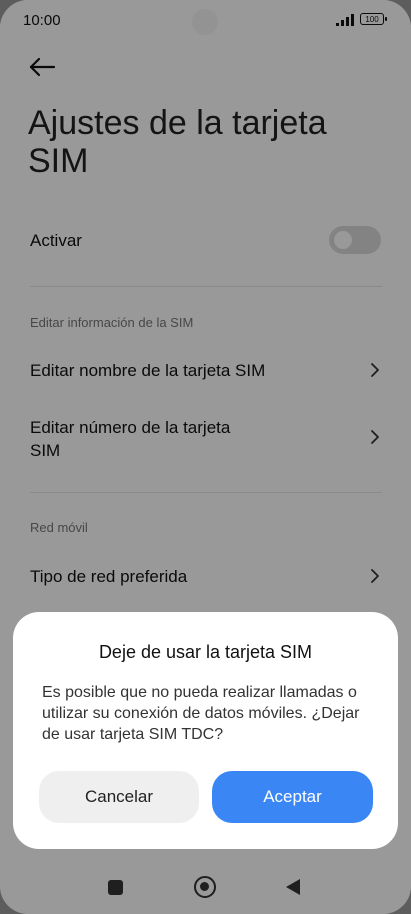 This screenshot has height=914, width=411. Describe the element at coordinates (293, 887) in the screenshot. I see `nav-back-icon` at that location.